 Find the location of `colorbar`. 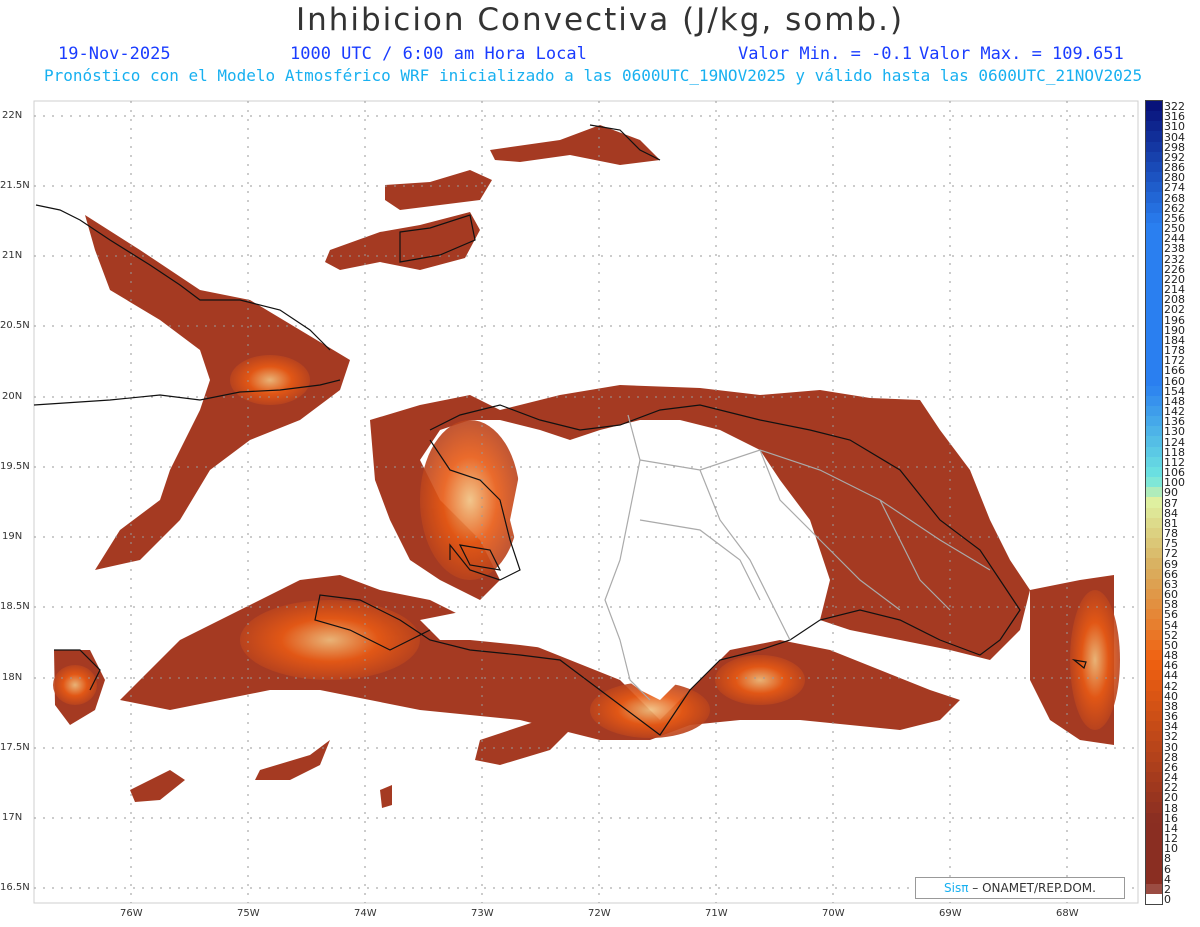

colorbar is located at coordinates (1154, 502).